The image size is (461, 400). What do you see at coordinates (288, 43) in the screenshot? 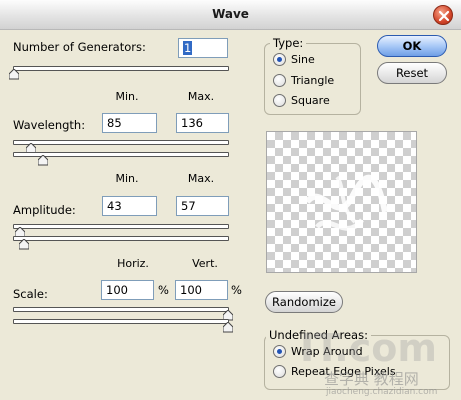
I see `type-group-label: Type:` at bounding box center [288, 43].